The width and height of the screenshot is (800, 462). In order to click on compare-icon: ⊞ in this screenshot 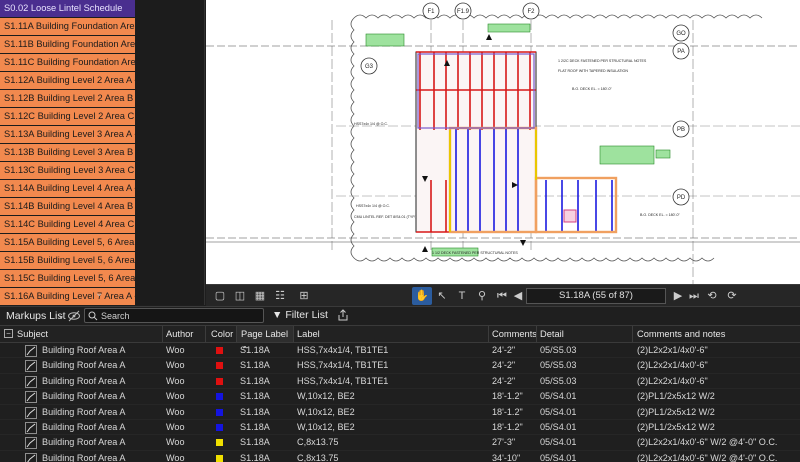, I will do `click(304, 296)`.